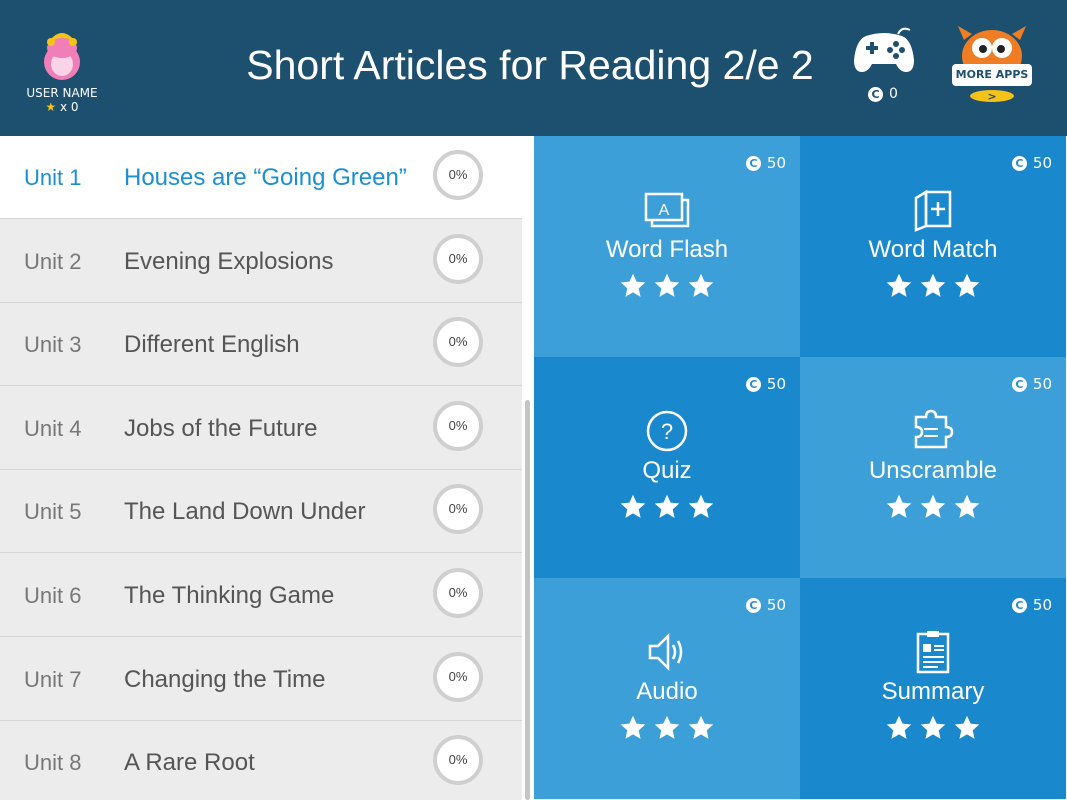 The height and width of the screenshot is (800, 1067). I want to click on unit-number: Unit 8, so click(53, 762).